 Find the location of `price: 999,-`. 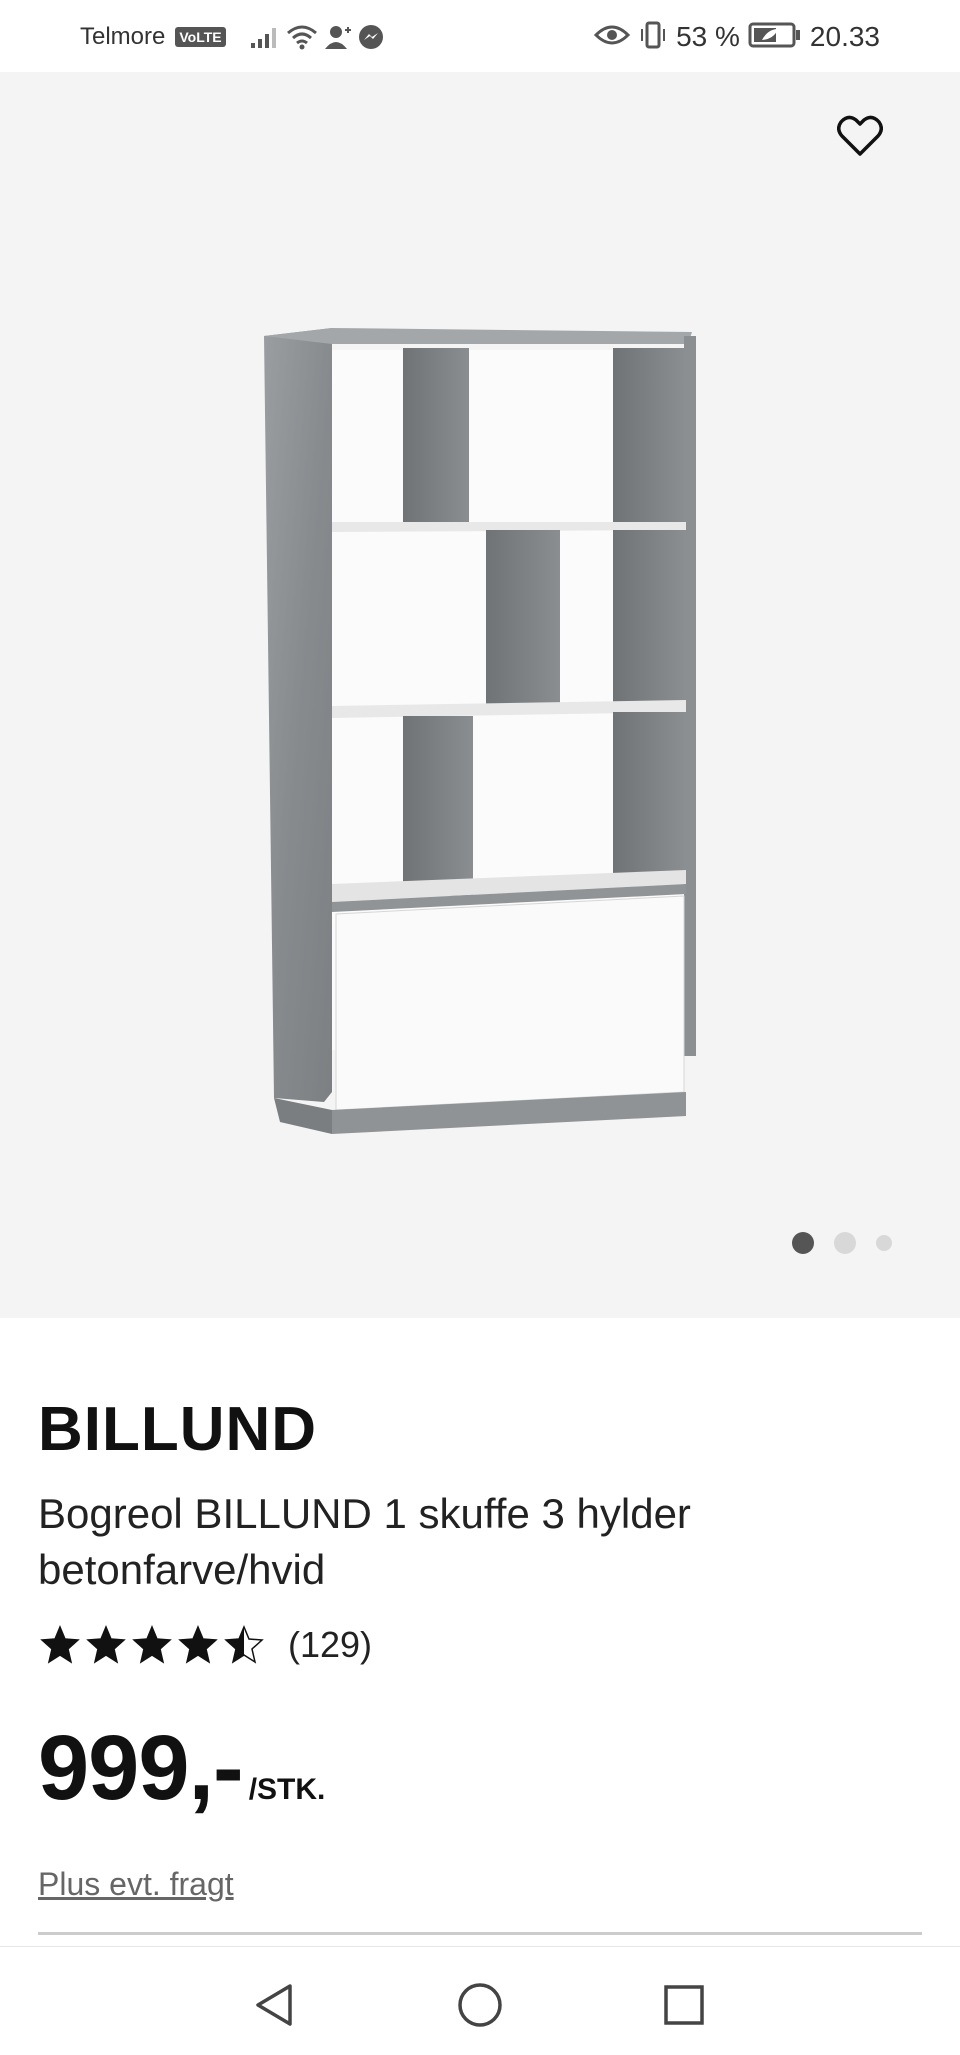

price: 999,- is located at coordinates (141, 1768).